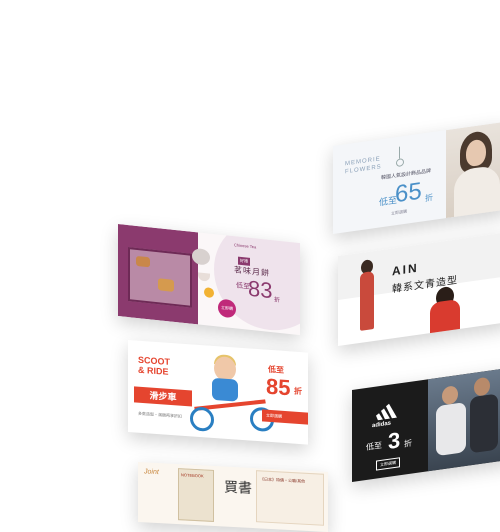  I want to click on scooter-fine-print: 多款造型・滿額再享折扣, so click(160, 414).